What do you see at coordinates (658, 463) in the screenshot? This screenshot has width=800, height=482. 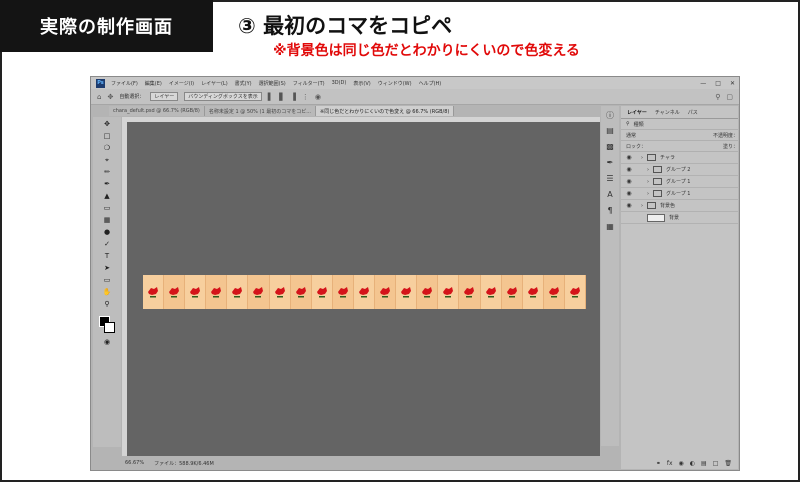 I see `link-icon: ⚭` at bounding box center [658, 463].